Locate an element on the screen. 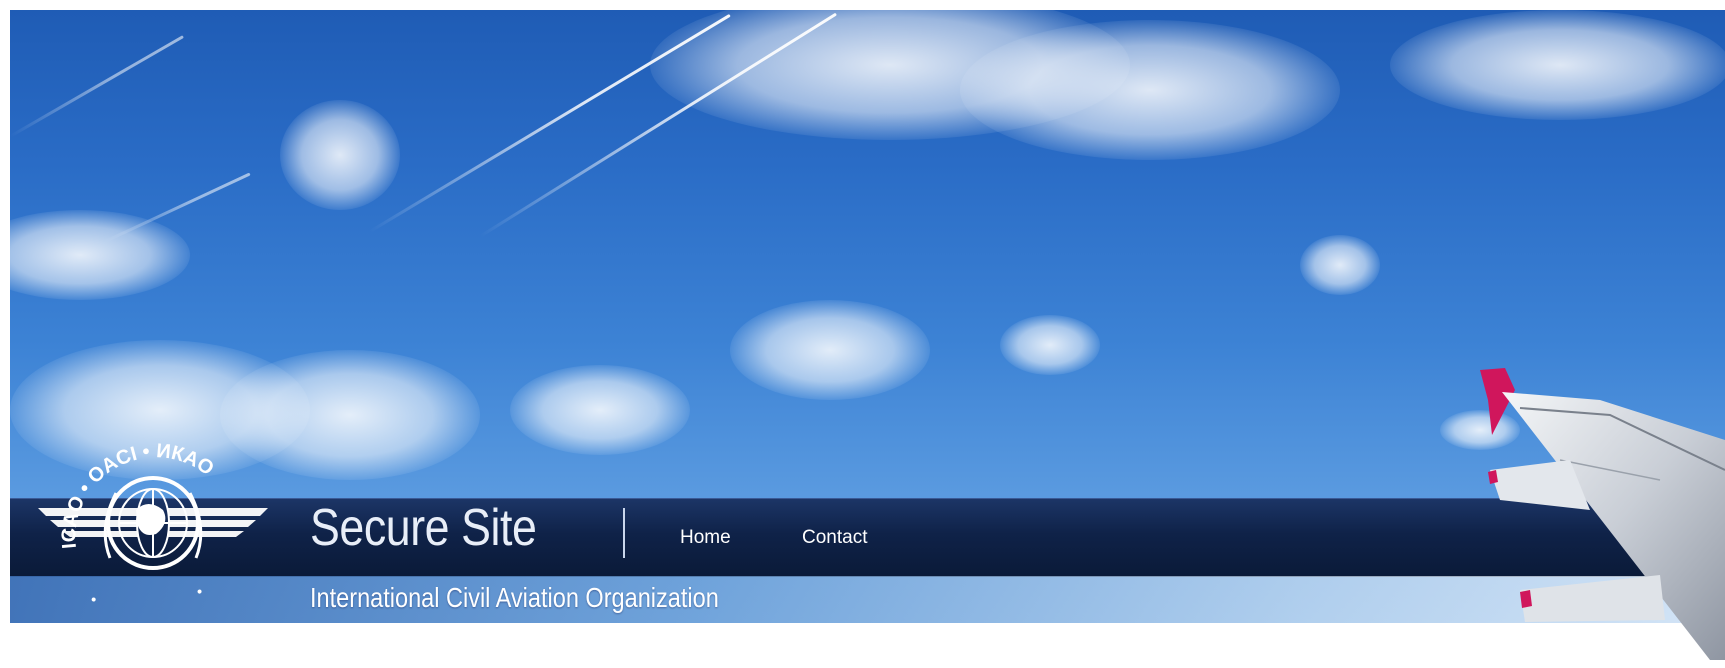 The width and height of the screenshot is (1725, 668). title-divider is located at coordinates (624, 533).